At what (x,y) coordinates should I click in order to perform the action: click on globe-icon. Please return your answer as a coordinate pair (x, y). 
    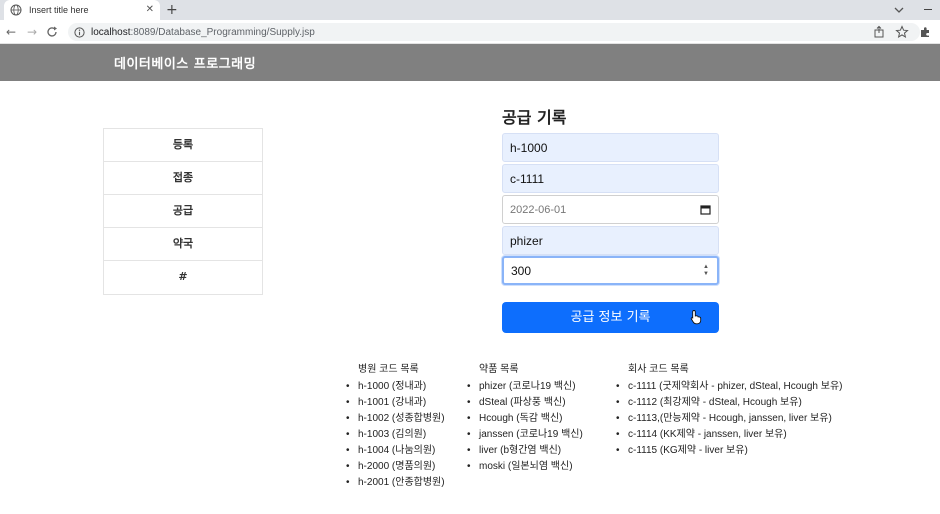
    Looking at the image, I should click on (16, 10).